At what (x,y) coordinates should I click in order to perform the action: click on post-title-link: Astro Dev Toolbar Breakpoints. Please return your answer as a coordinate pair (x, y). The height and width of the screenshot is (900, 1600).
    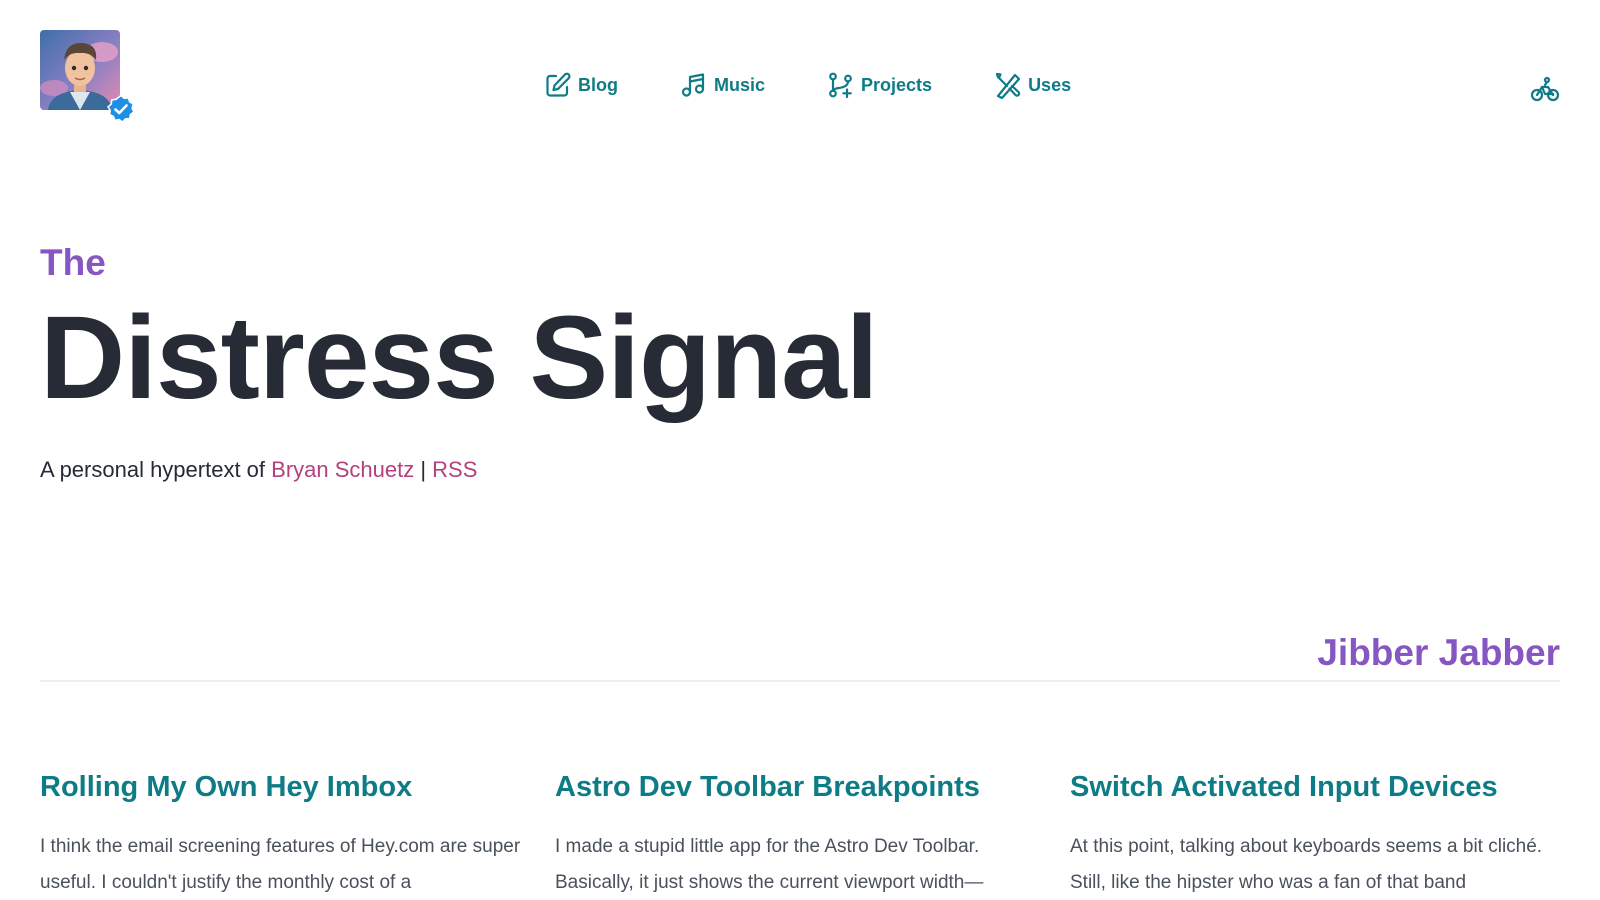
    Looking at the image, I should click on (800, 787).